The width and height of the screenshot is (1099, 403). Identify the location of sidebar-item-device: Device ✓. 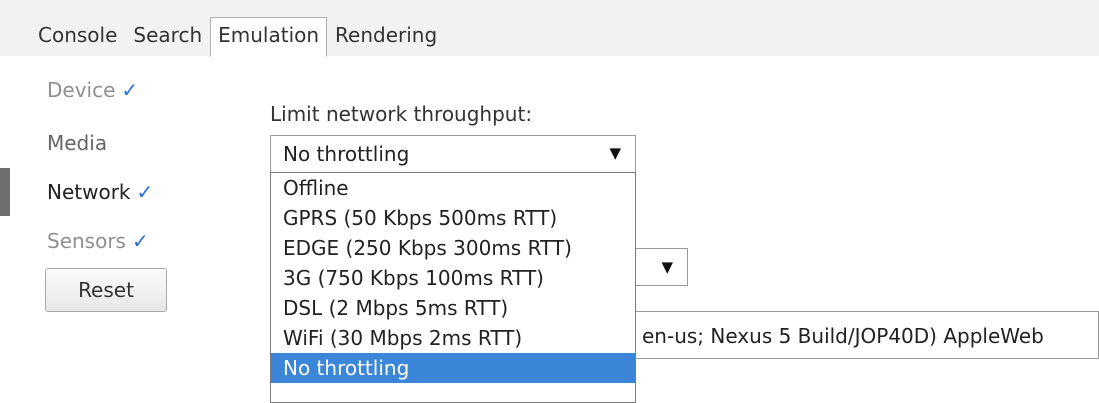
(92, 90).